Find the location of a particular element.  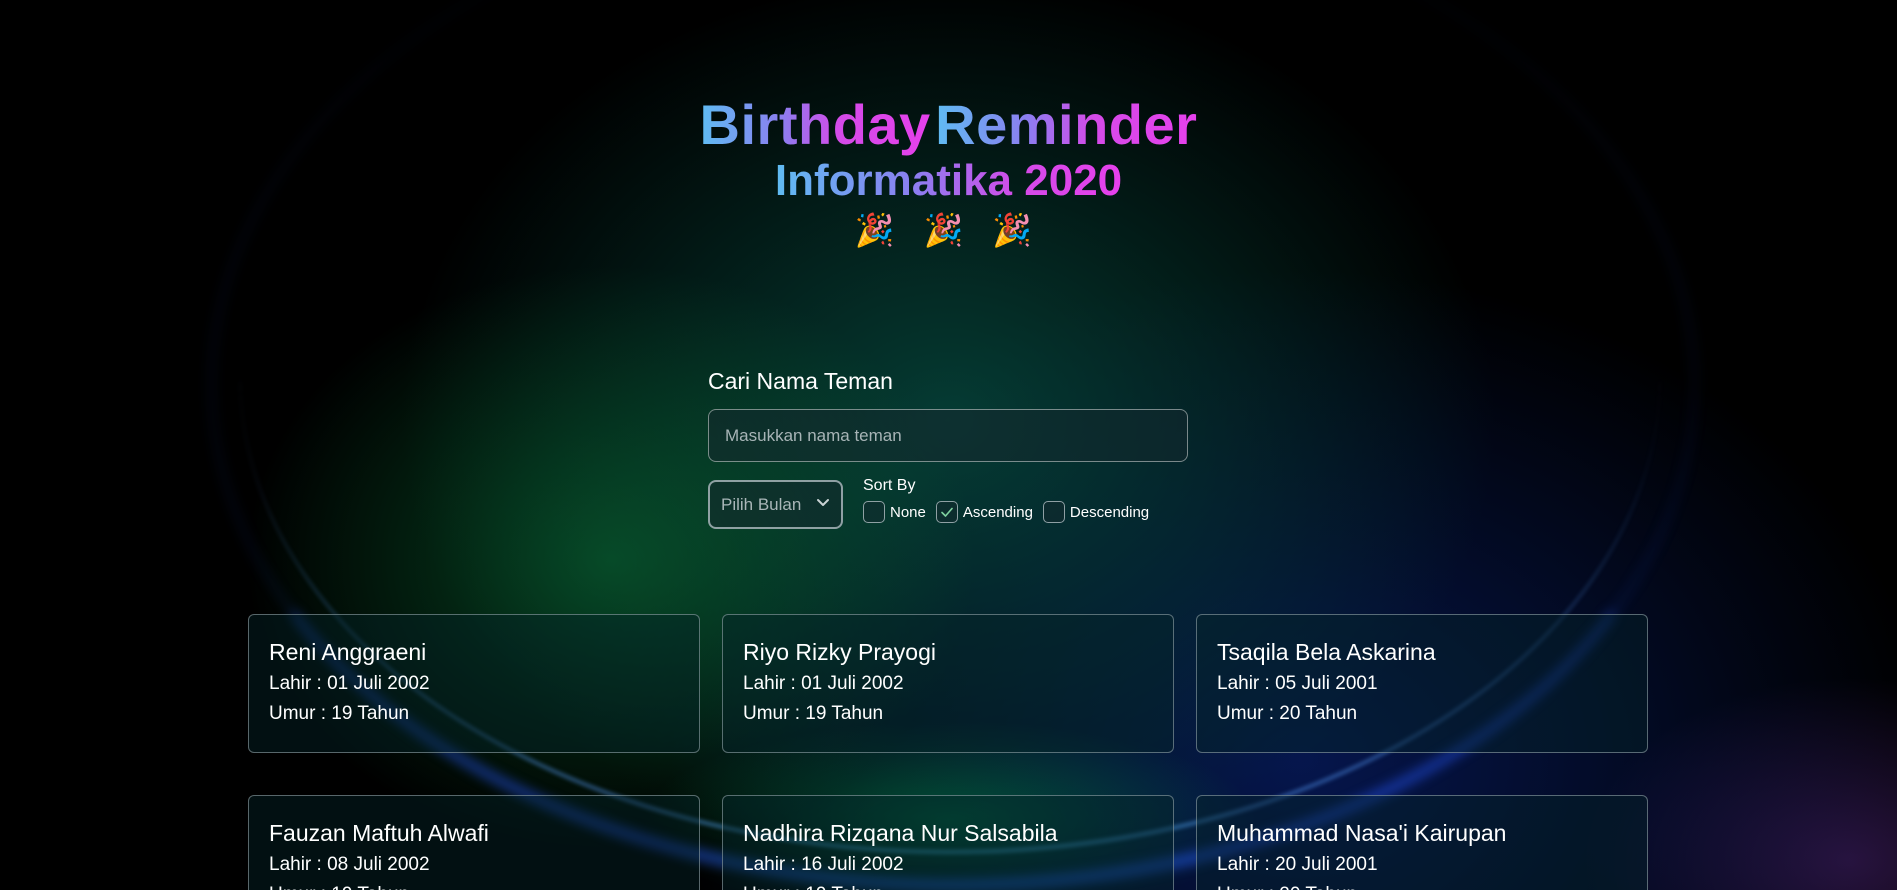

sort-option-label: Ascending is located at coordinates (997, 512).